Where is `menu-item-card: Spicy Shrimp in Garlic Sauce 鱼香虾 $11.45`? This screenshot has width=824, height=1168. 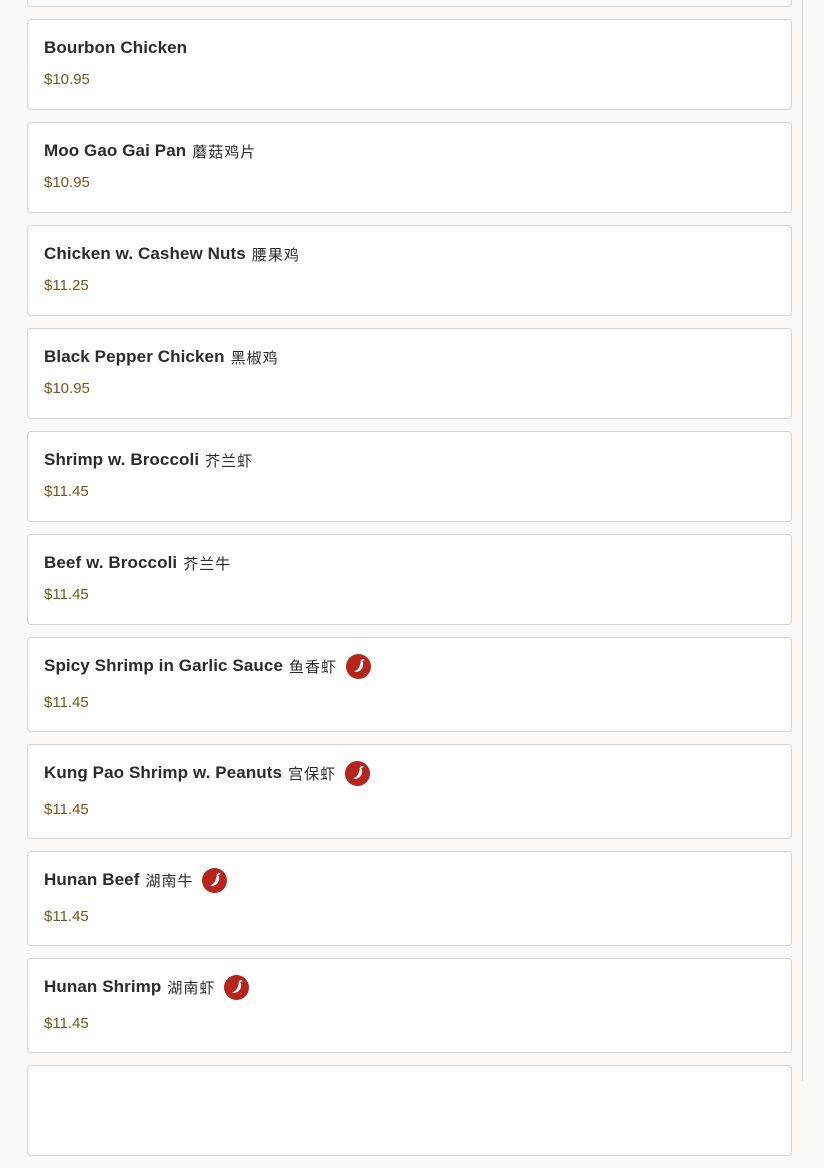
menu-item-card: Spicy Shrimp in Garlic Sauce 鱼香虾 $11.45 is located at coordinates (409, 684).